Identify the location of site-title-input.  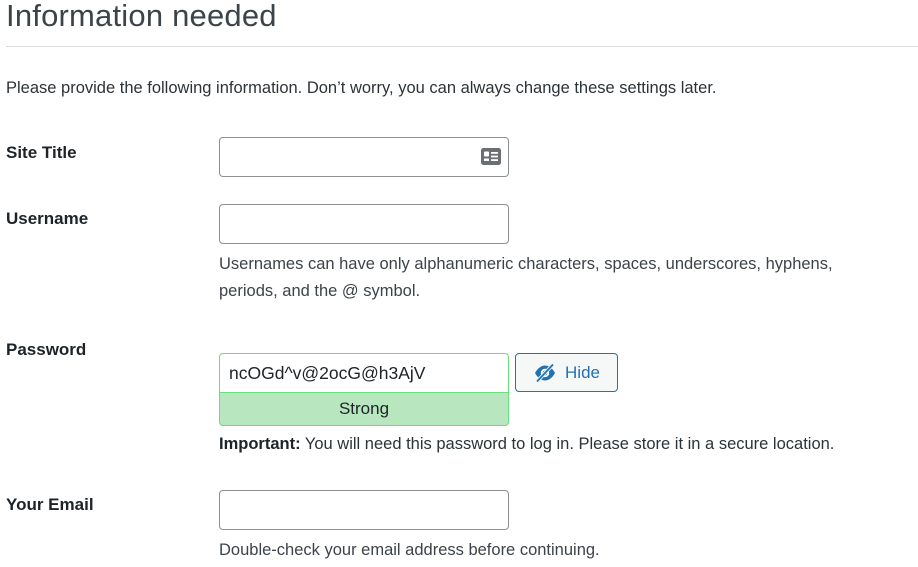
(364, 157).